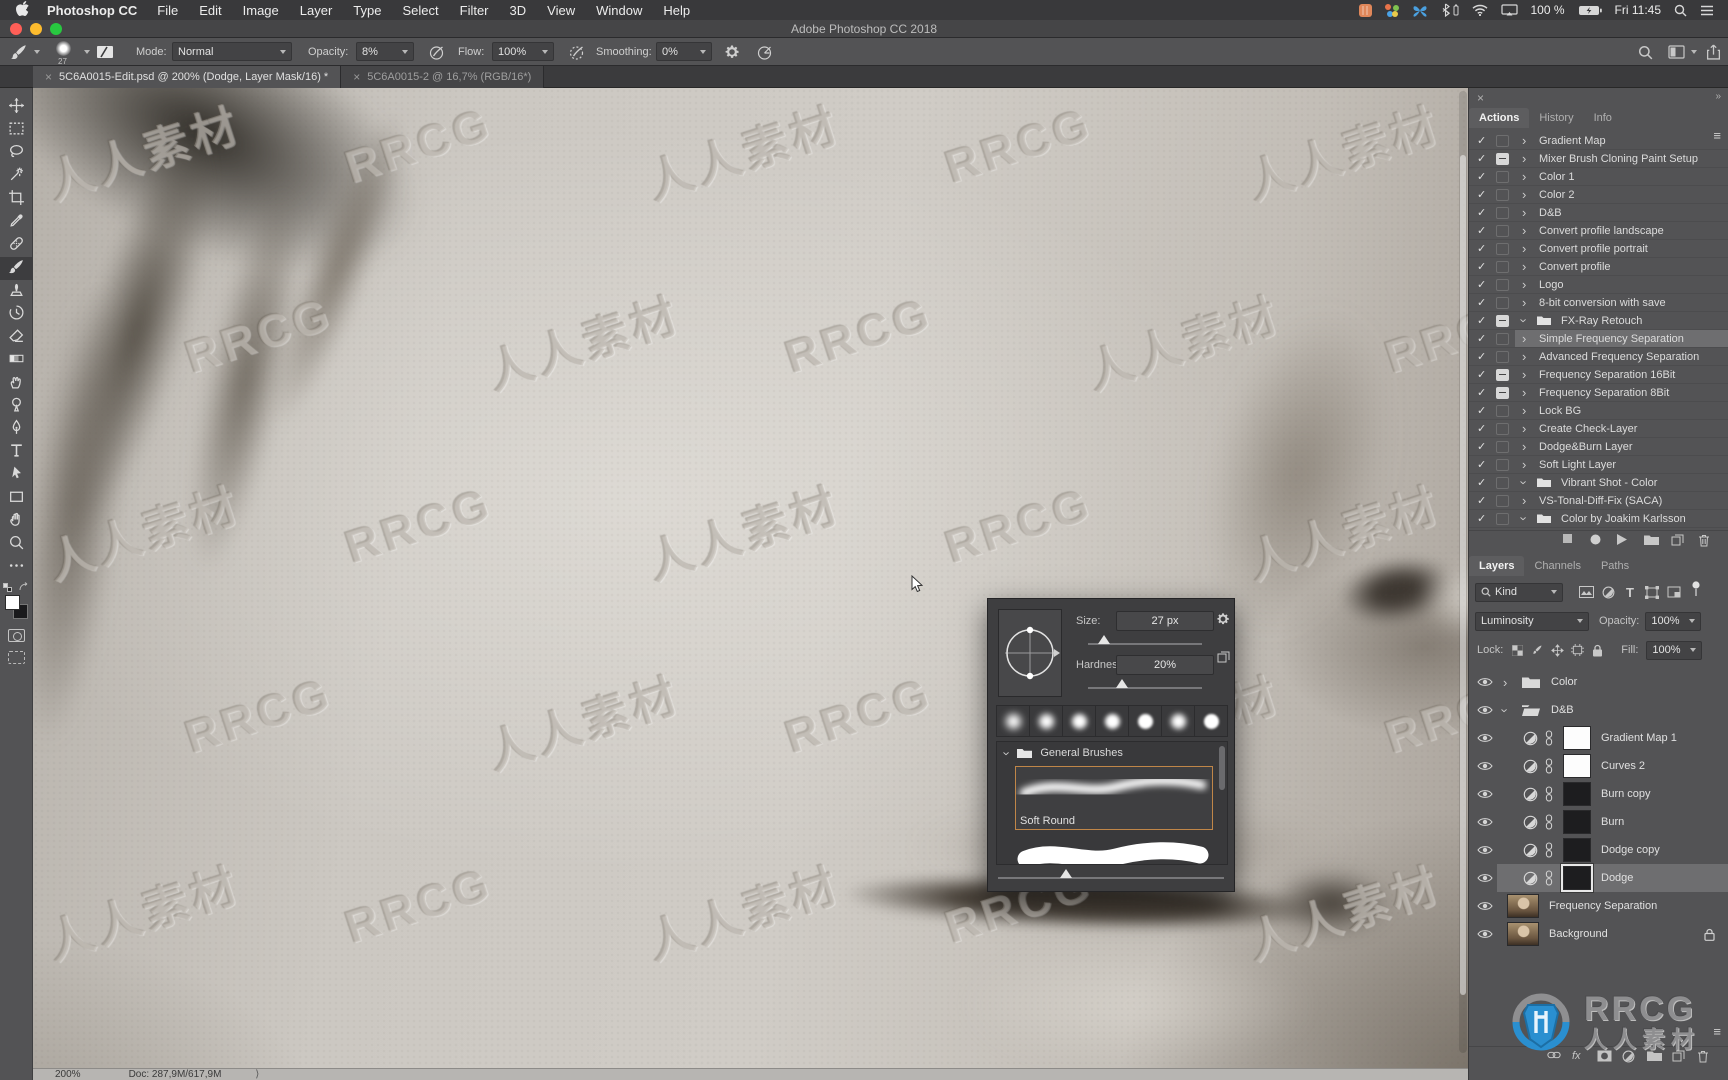  What do you see at coordinates (1145, 721) in the screenshot?
I see `brush-preset-dot` at bounding box center [1145, 721].